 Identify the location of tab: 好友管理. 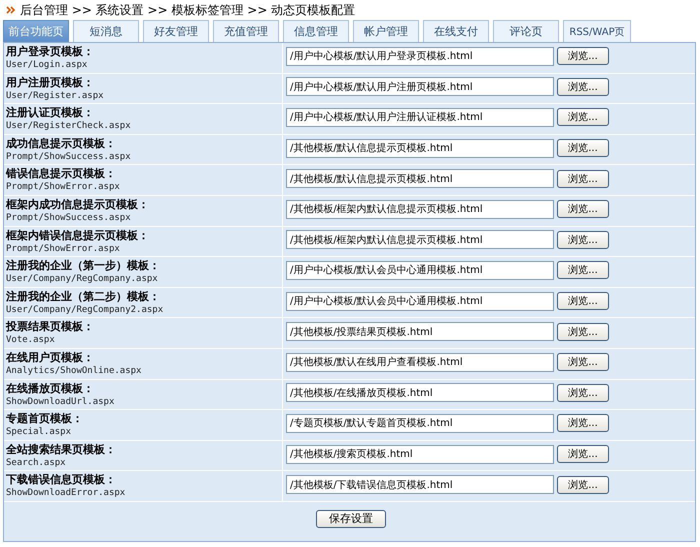
(176, 31).